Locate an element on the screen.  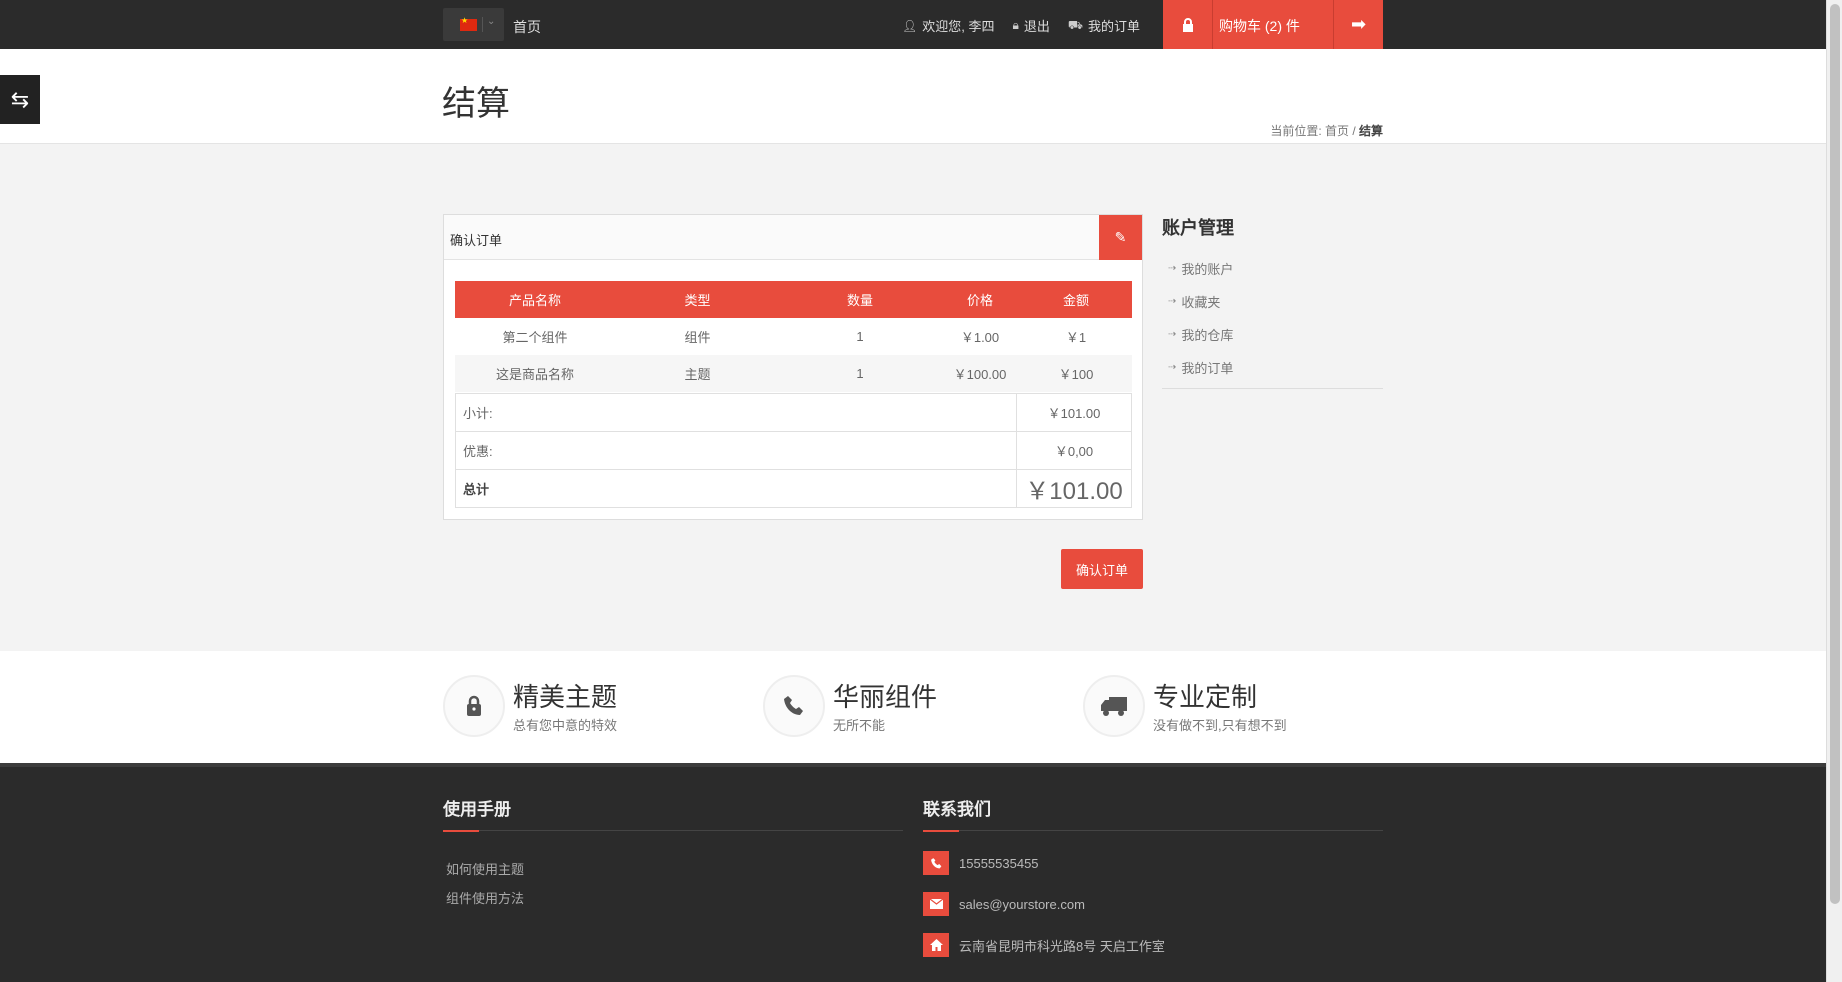
column-header: 产品名称 is located at coordinates (535, 299).